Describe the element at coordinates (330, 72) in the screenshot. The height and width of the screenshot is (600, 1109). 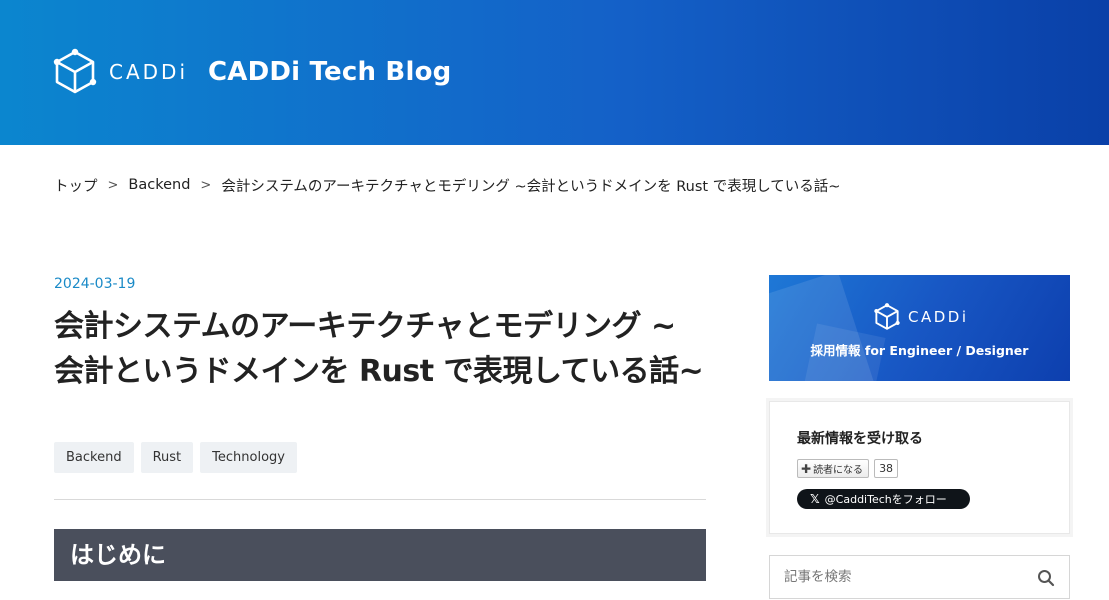
I see `blog-title: CADDi Tech Blog` at that location.